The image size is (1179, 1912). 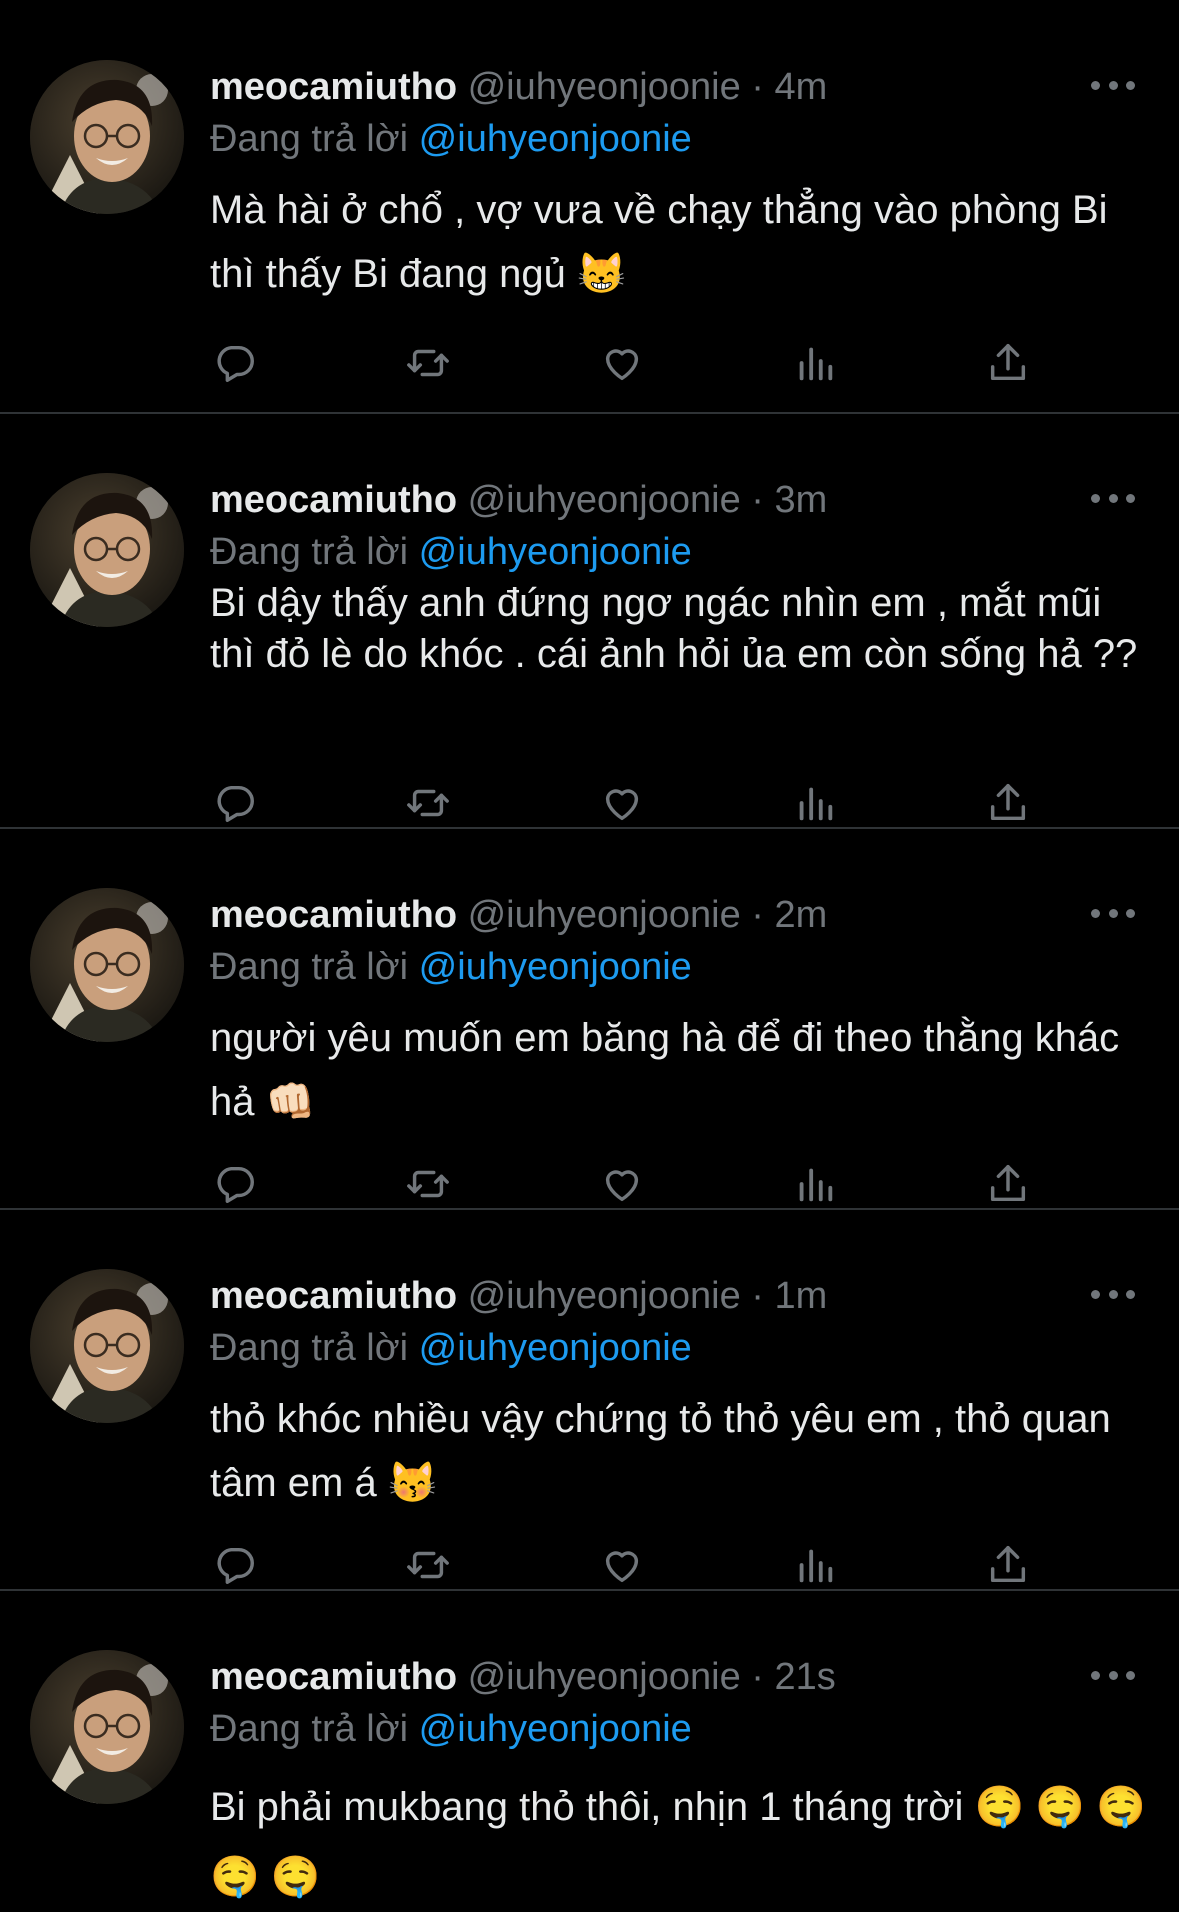 I want to click on tweet-header: meocamiutho @iuhyeonjoonie · 3m, so click(x=518, y=500).